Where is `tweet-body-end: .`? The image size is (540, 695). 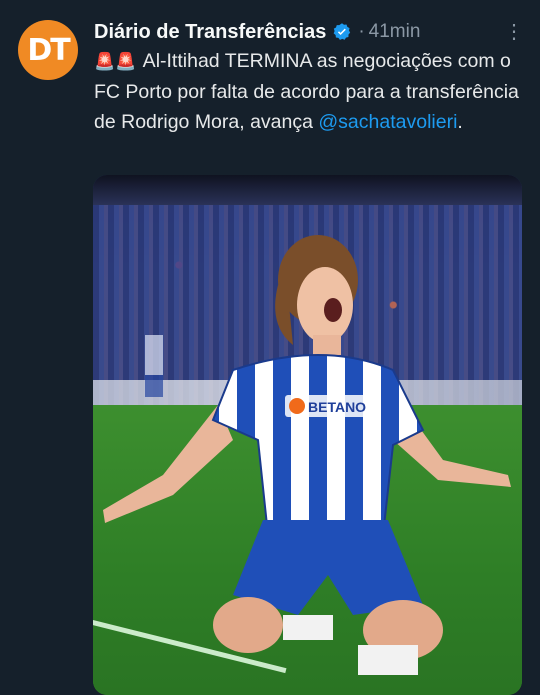 tweet-body-end: . is located at coordinates (460, 122).